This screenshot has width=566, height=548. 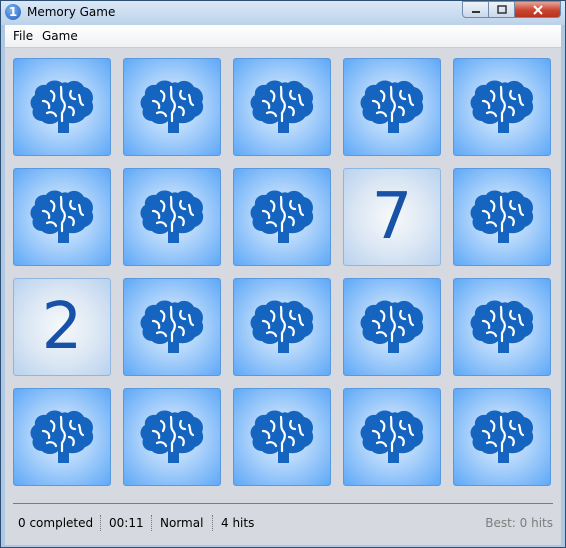 I want to click on close-icon, so click(x=537, y=9).